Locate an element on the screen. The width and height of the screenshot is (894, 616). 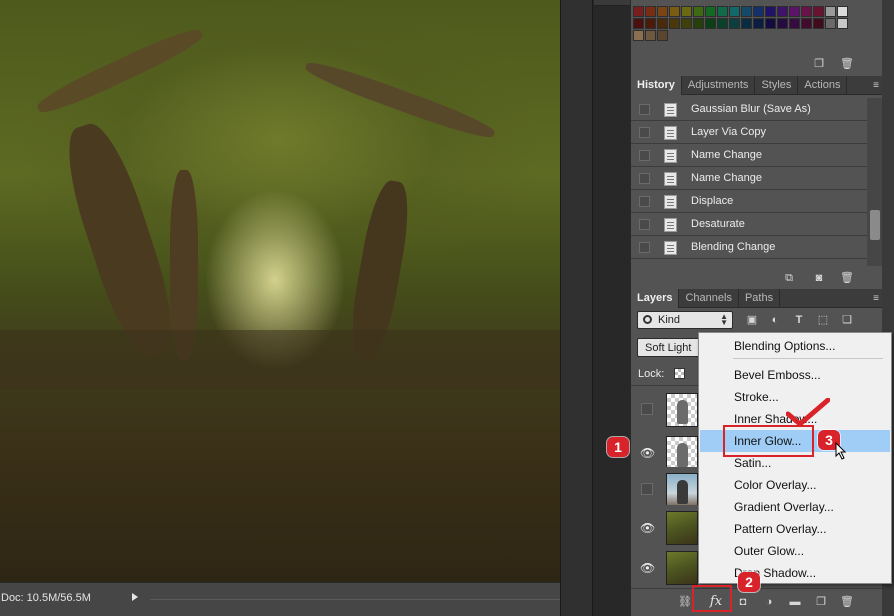
new-adjustment-layer-icon: ◑ is located at coordinates (769, 602).